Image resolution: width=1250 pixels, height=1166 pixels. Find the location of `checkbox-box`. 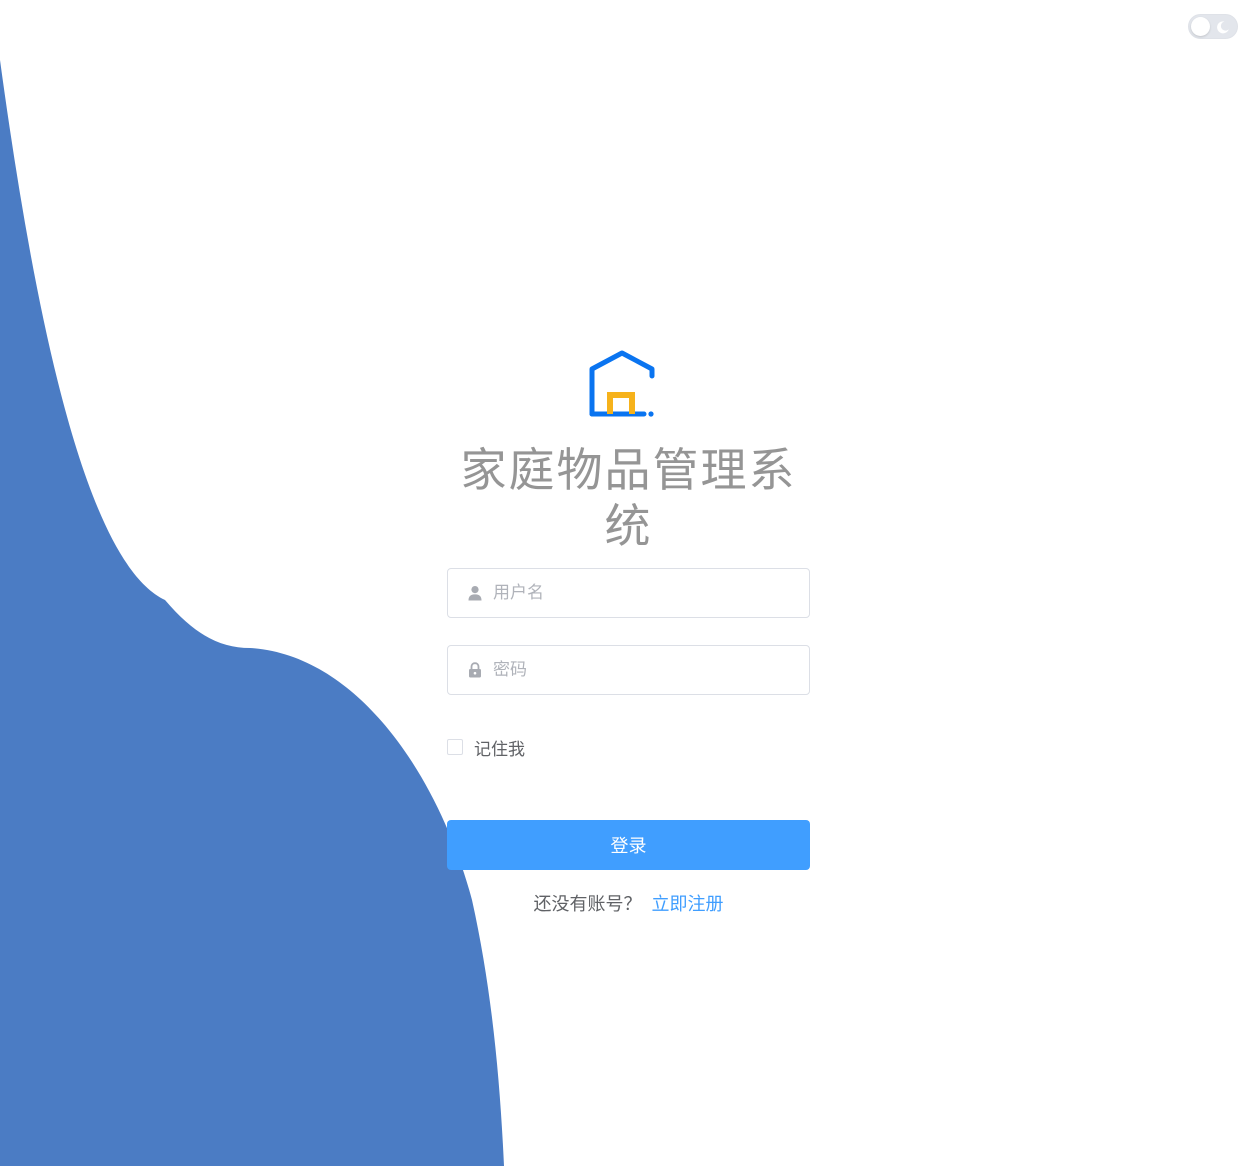

checkbox-box is located at coordinates (455, 747).